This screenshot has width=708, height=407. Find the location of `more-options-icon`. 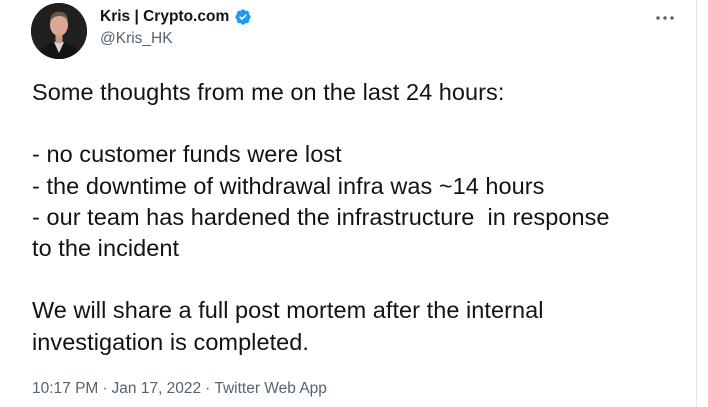

more-options-icon is located at coordinates (665, 18).